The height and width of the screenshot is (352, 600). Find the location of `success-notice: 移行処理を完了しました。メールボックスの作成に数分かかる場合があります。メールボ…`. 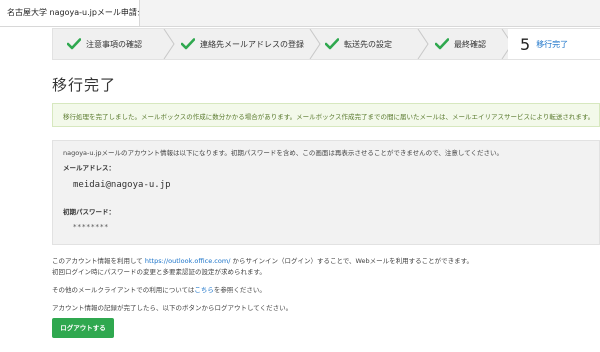

success-notice: 移行処理を完了しました。メールボックスの作成に数分かかる場合があります。メールボ… is located at coordinates (326, 115).